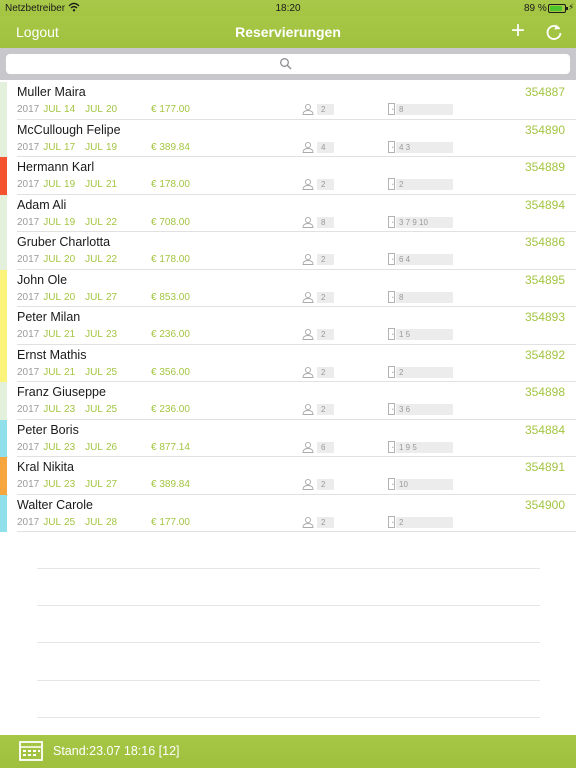 This screenshot has width=576, height=768. What do you see at coordinates (544, 242) in the screenshot?
I see `reservation-number: 354886` at bounding box center [544, 242].